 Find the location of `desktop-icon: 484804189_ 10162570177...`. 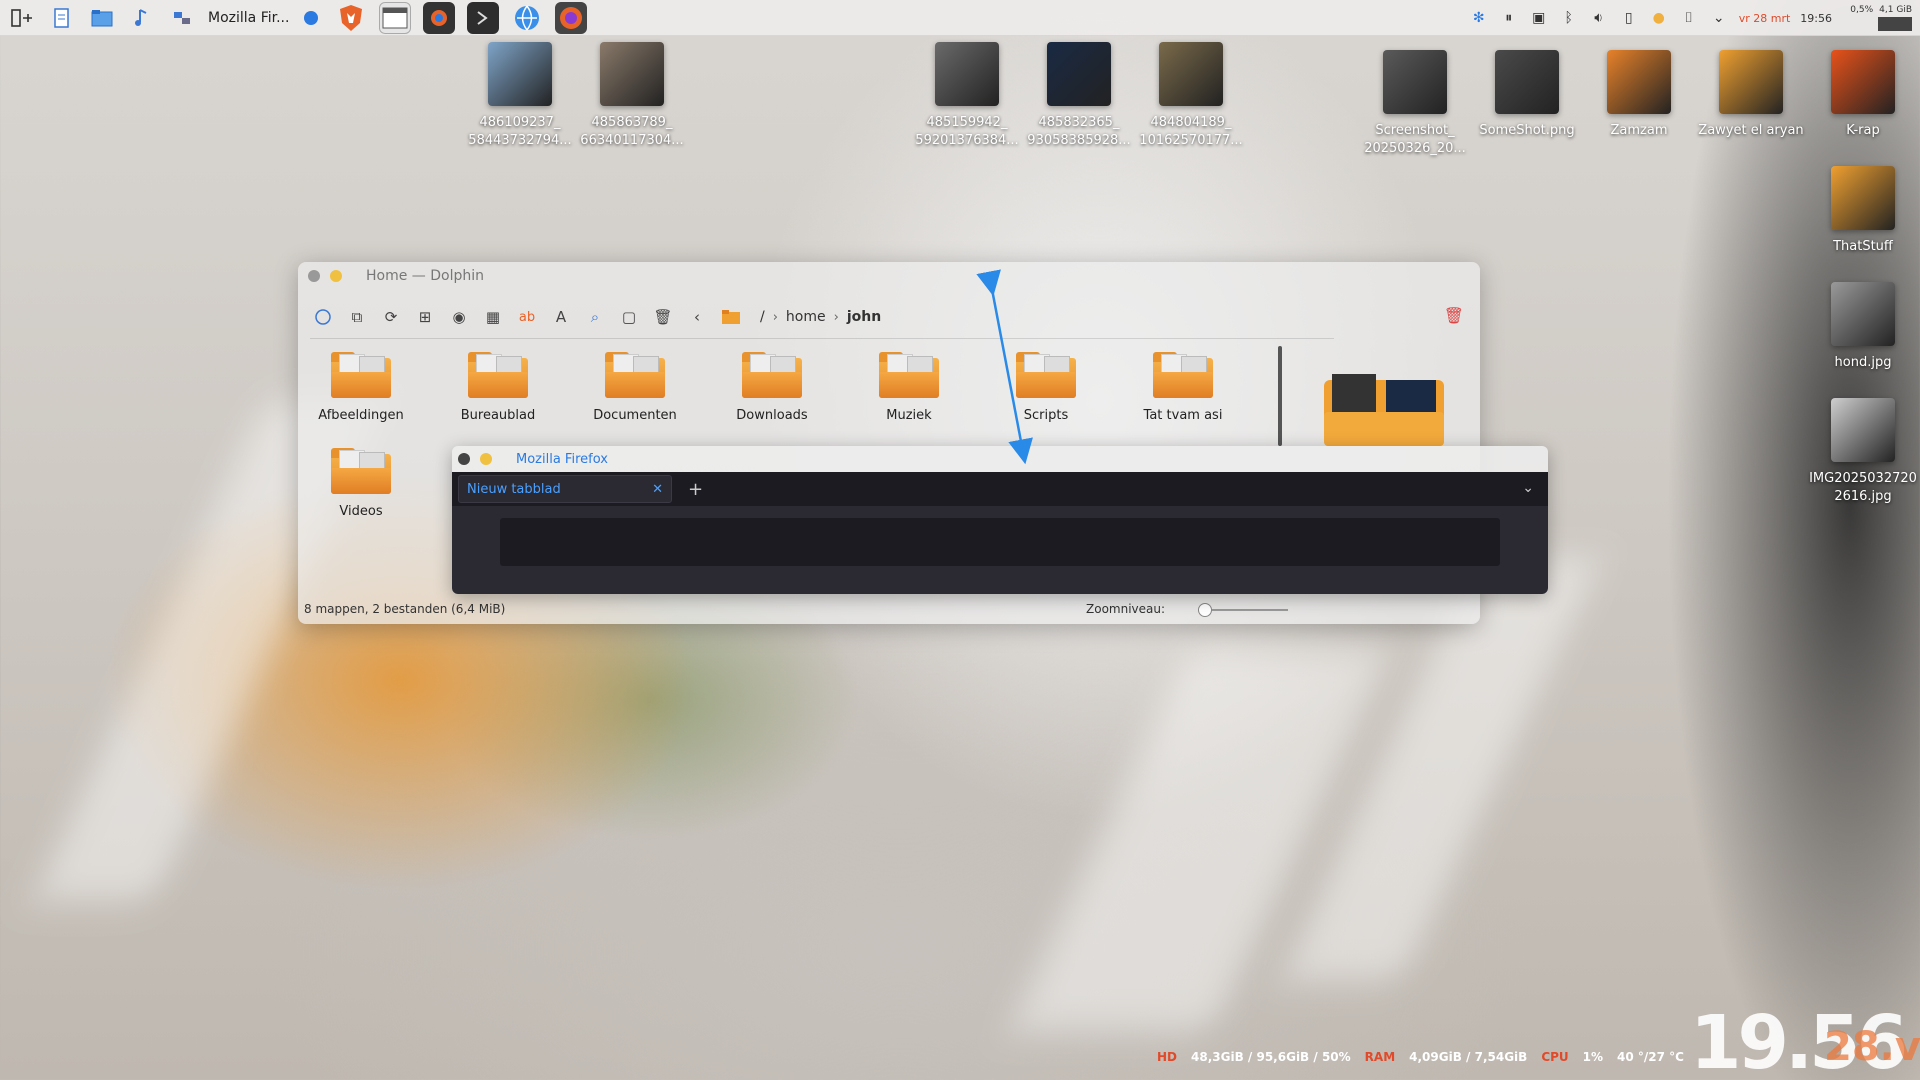

desktop-icon: 484804189_ 10162570177... is located at coordinates (1191, 96).